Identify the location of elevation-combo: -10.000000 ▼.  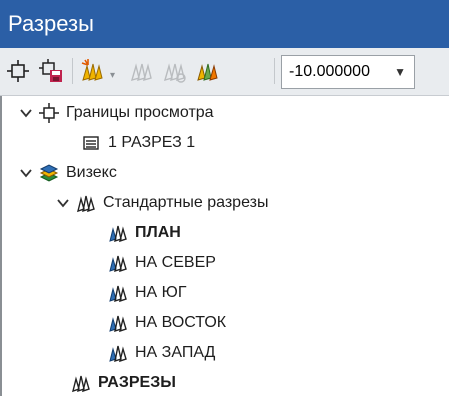
(348, 72).